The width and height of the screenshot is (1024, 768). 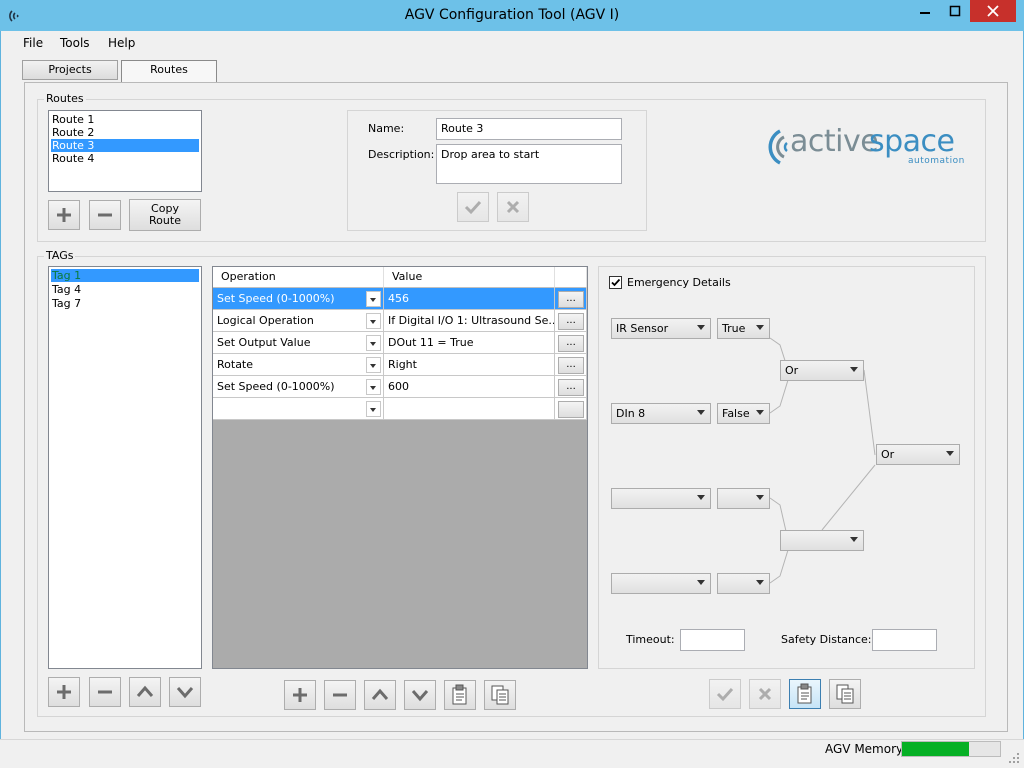 What do you see at coordinates (743, 328) in the screenshot?
I see `state-1-select: True` at bounding box center [743, 328].